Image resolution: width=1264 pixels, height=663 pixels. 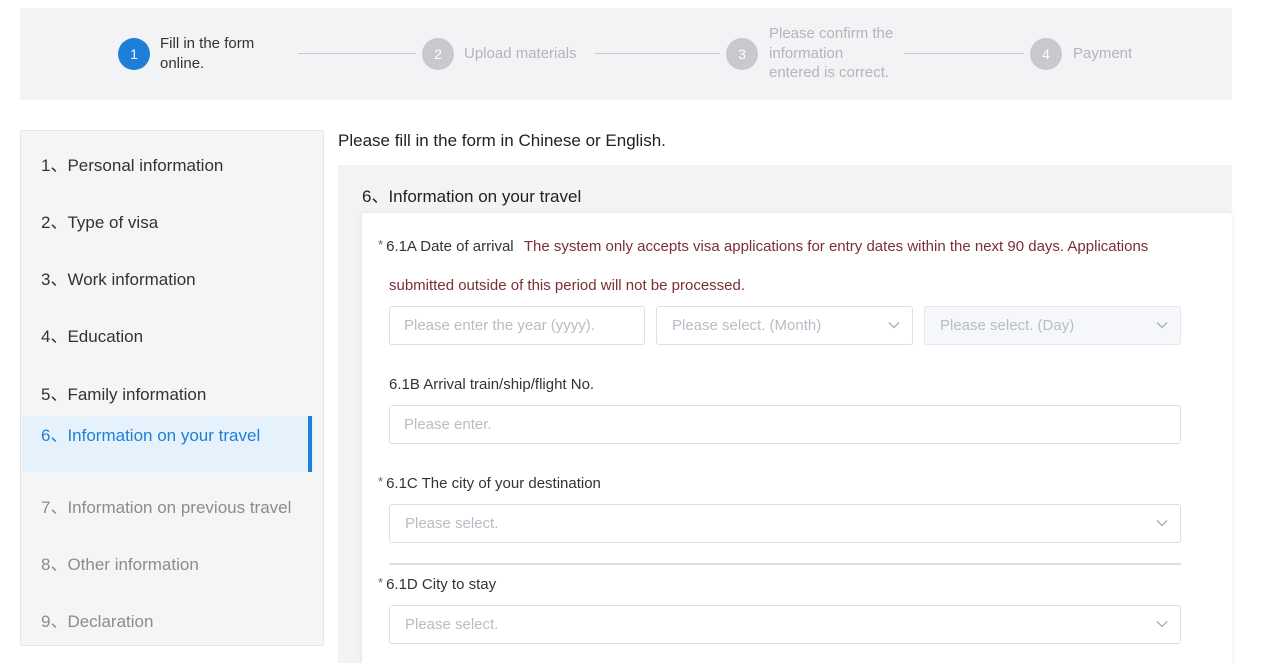 What do you see at coordinates (489, 483) in the screenshot?
I see `destination-city-label: * 6.1C The city of your destination` at bounding box center [489, 483].